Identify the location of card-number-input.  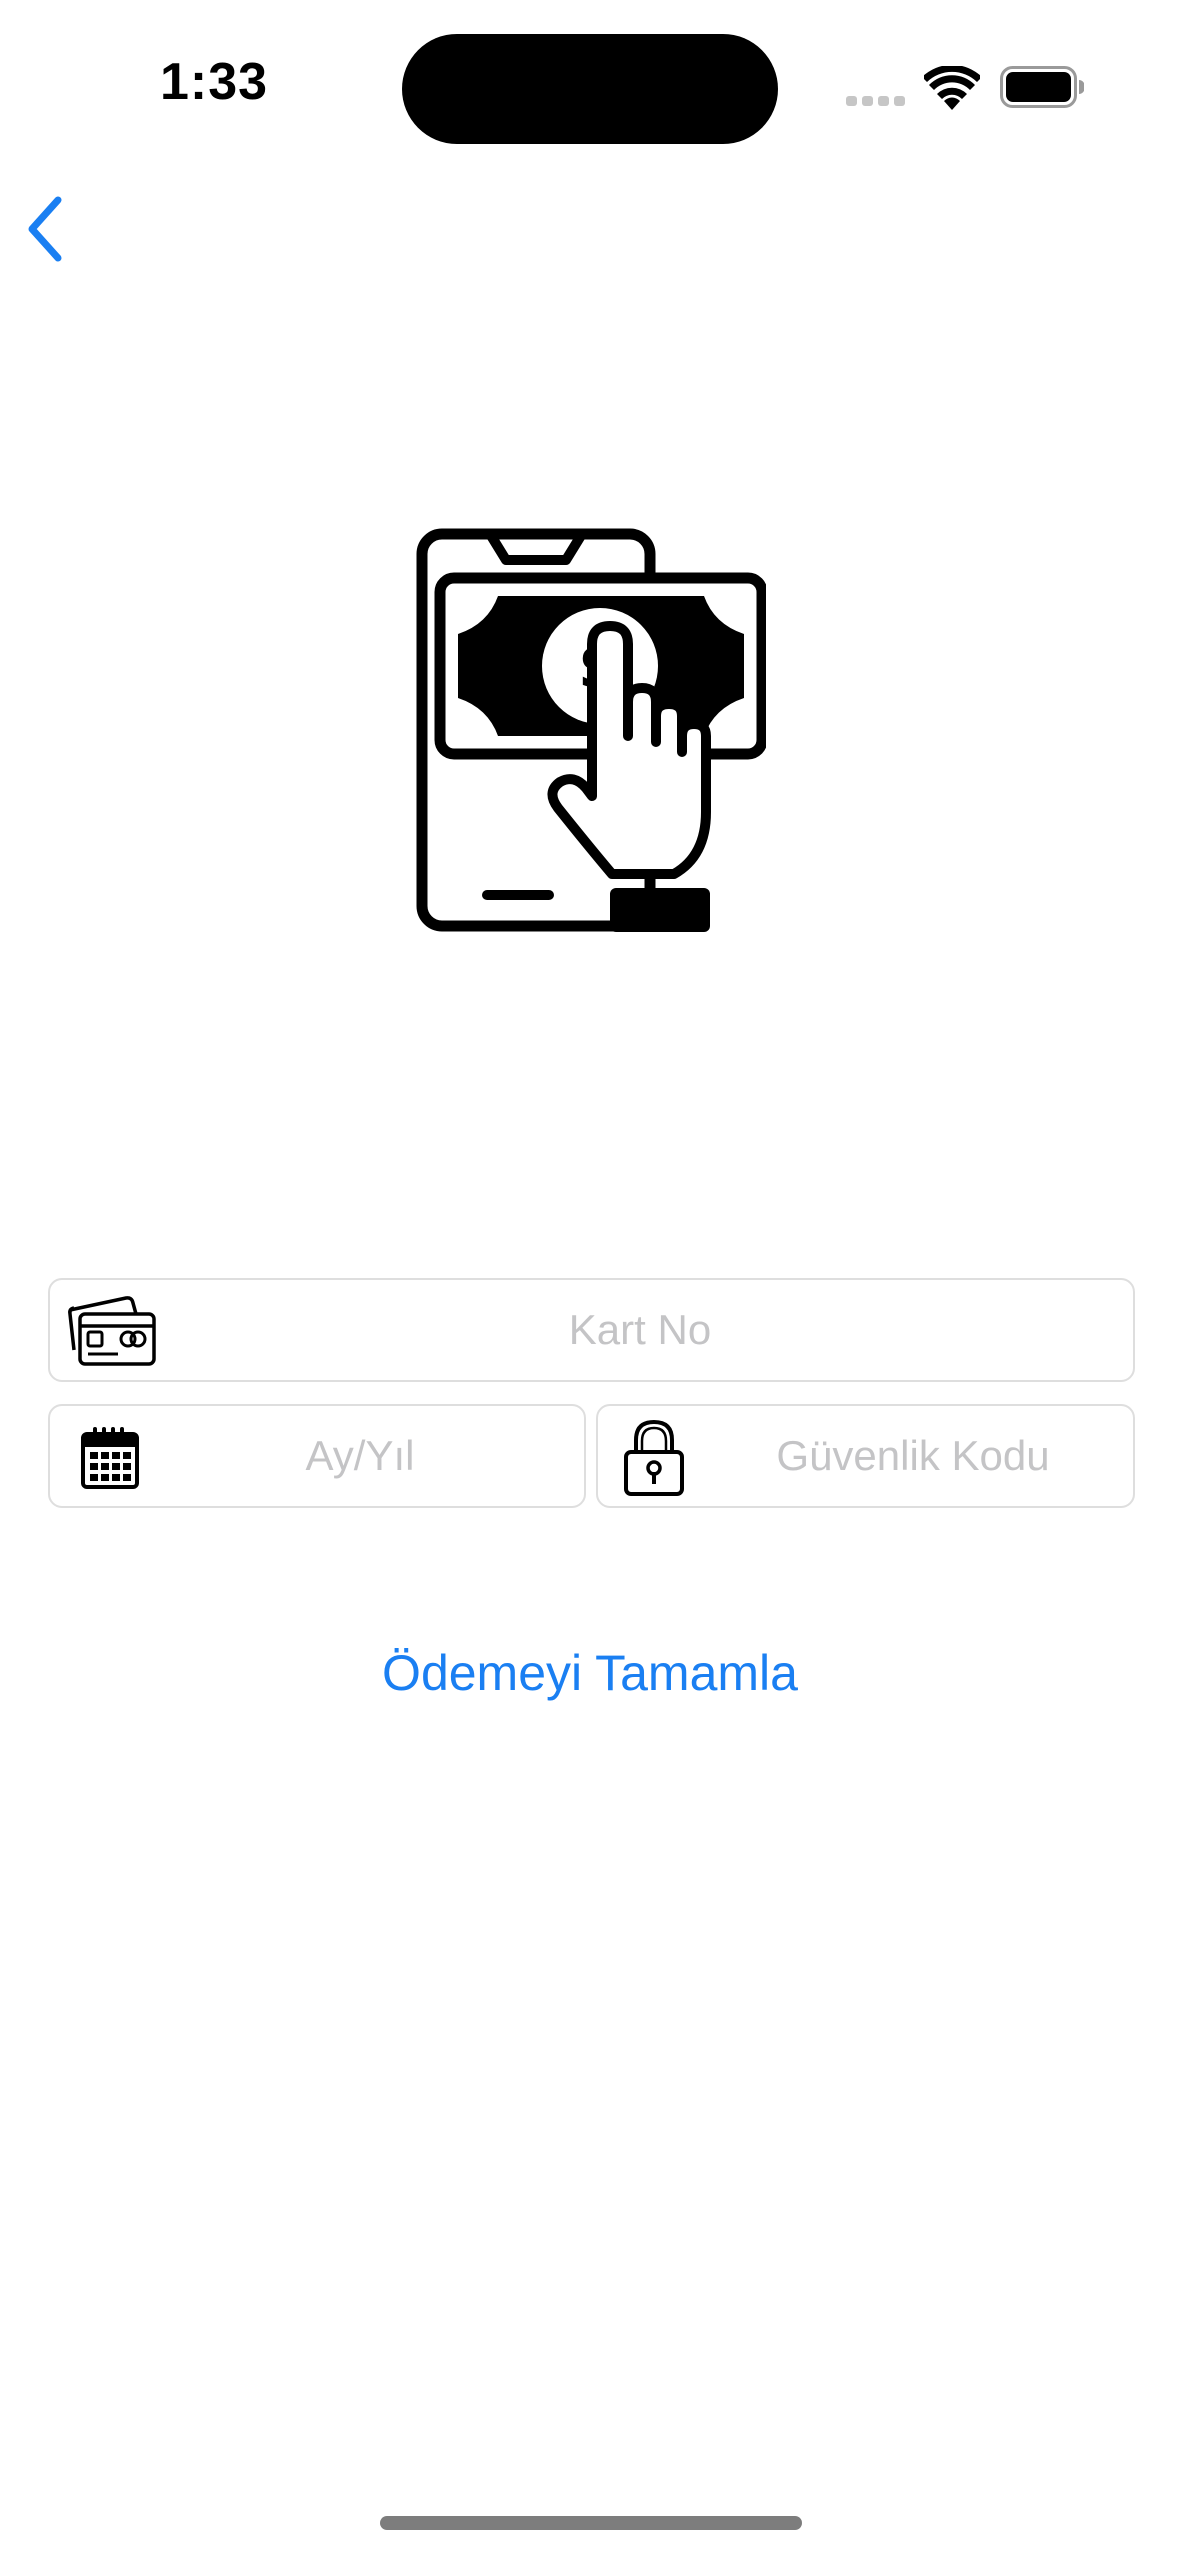
(640, 1330).